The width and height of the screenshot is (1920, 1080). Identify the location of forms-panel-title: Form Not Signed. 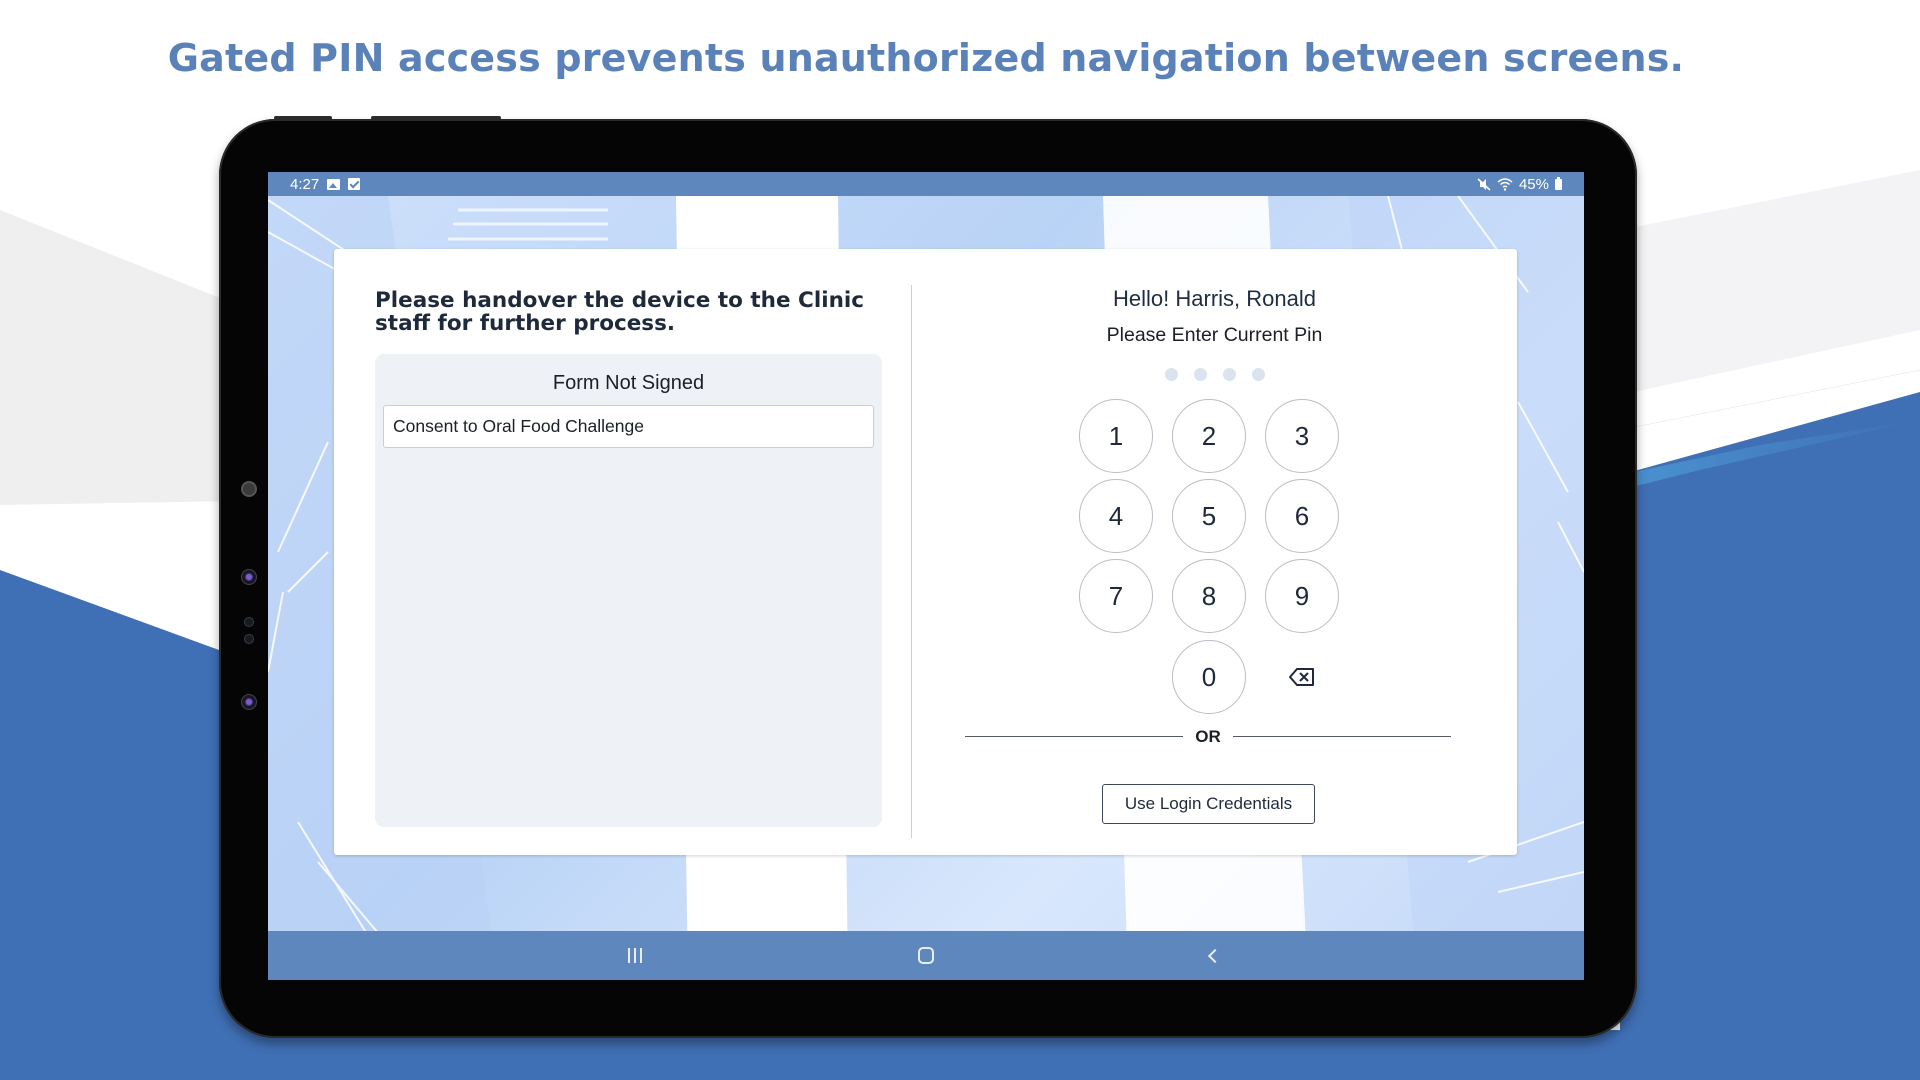
(628, 383).